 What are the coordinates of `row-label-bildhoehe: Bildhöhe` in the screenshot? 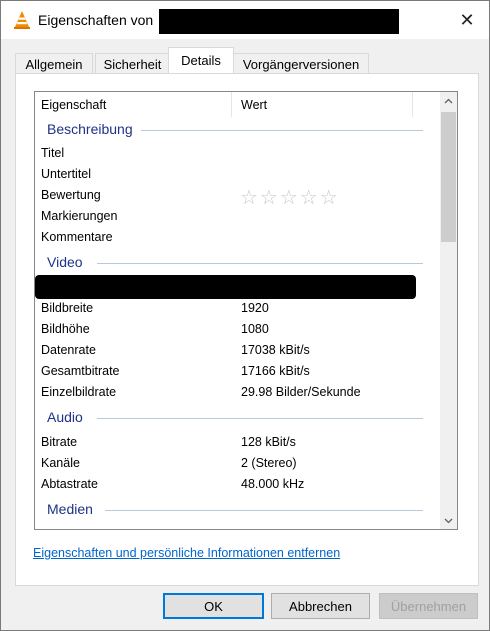 It's located at (65, 329).